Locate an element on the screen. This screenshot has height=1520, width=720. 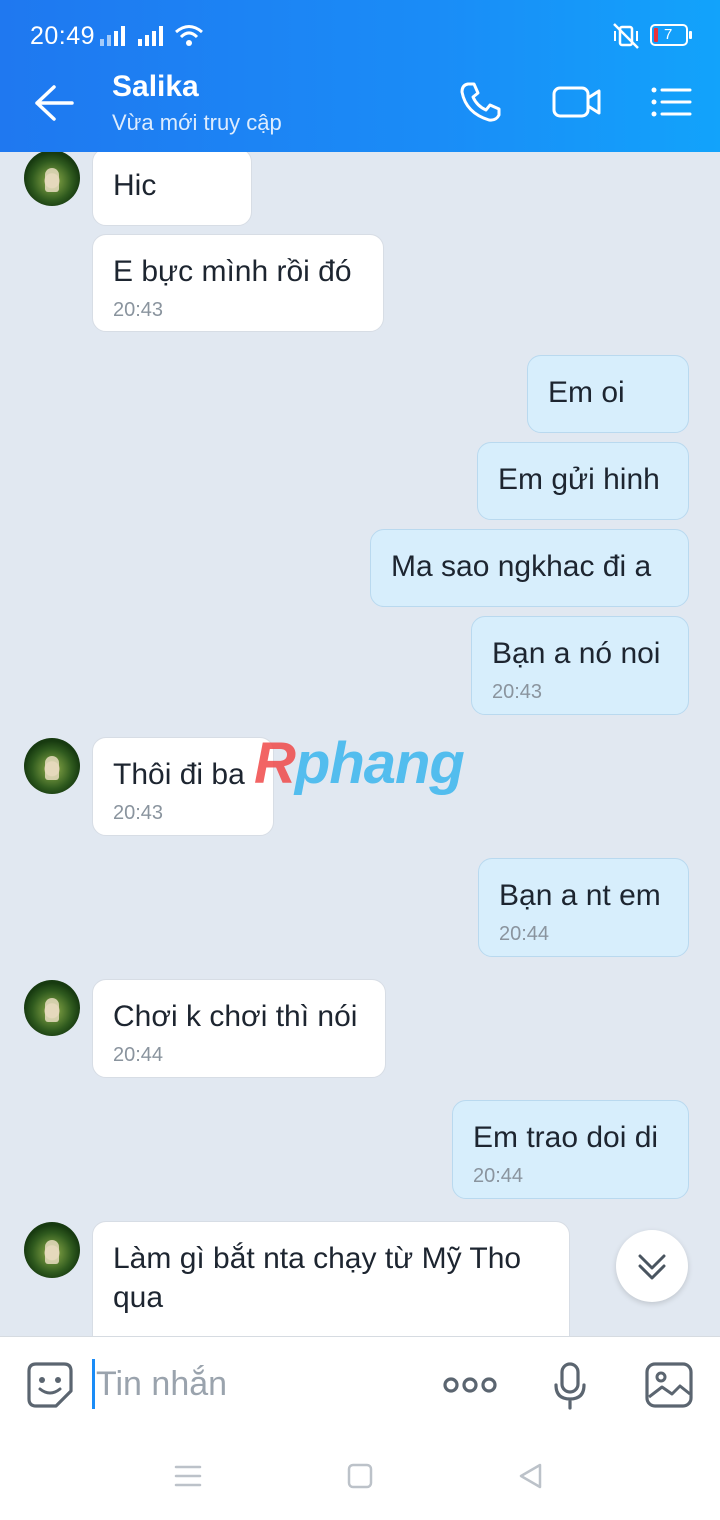
app-header: 20:49 7 Salika Vừa mới truy cập is located at coordinates (360, 76).